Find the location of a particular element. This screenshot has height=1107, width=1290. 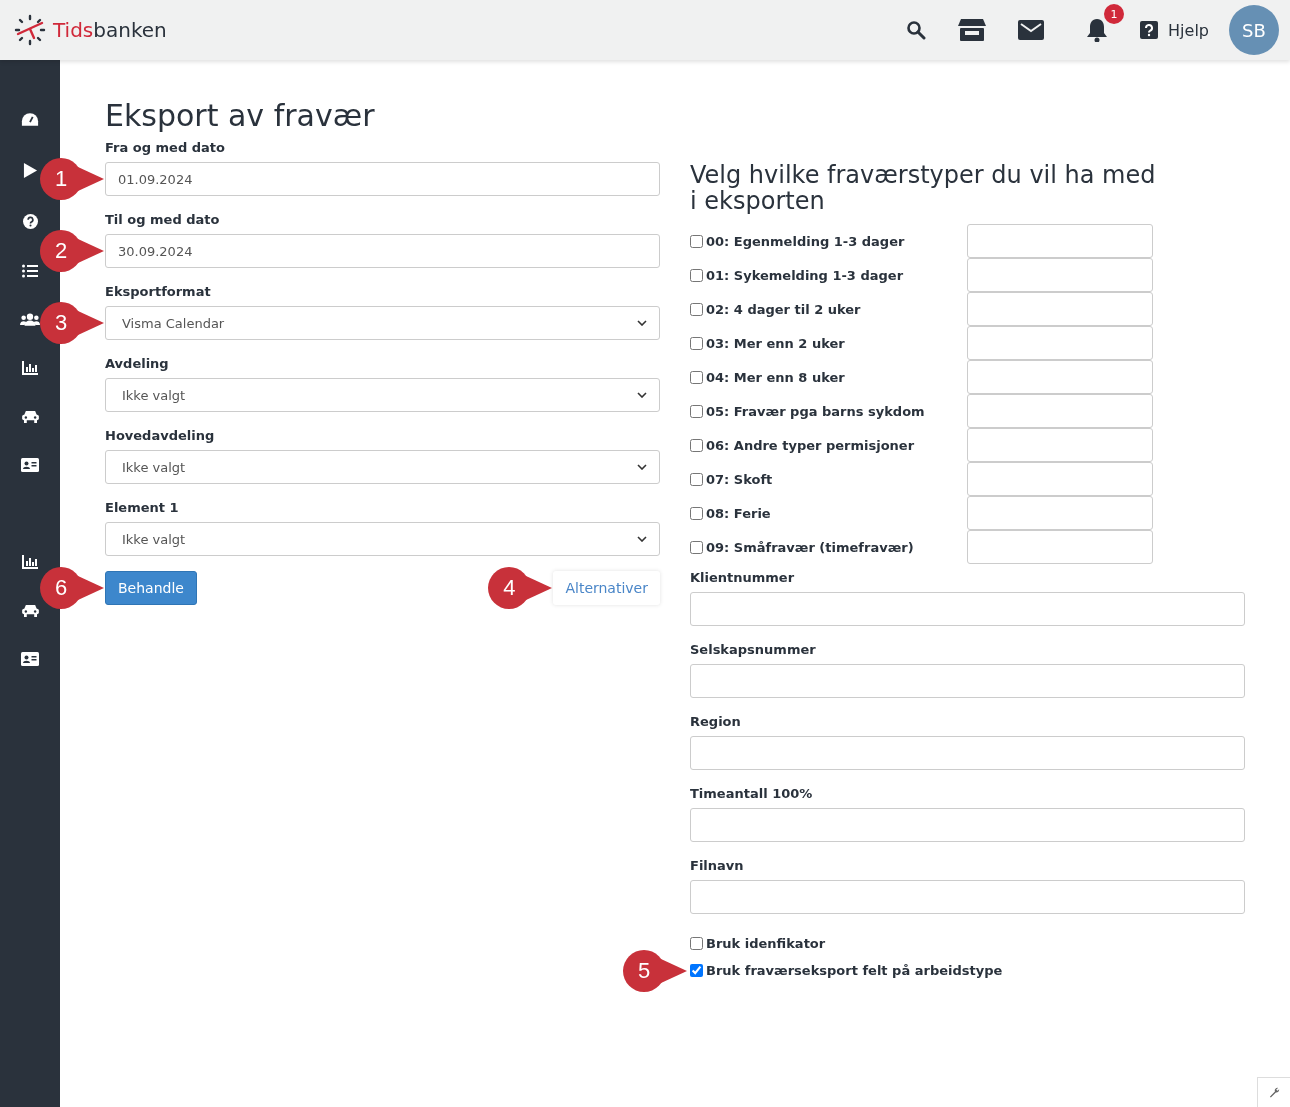

checkbox-label: 02: 4 dager til 2 uker is located at coordinates (783, 309).